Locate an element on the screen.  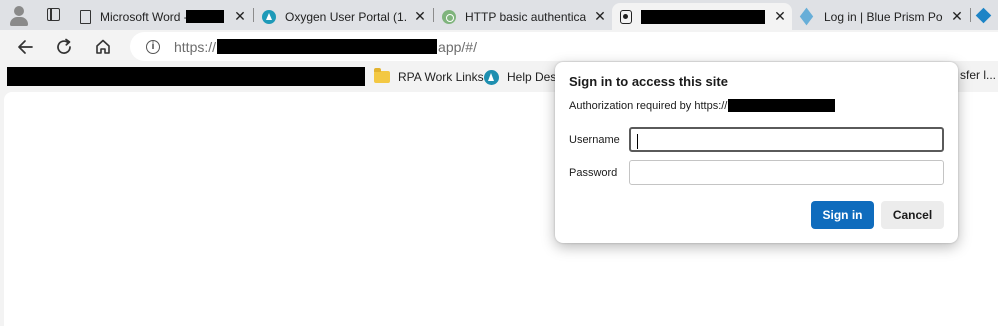
tab-oxygen-user-portal: Oxygen User Portal (1.2.0 ✕ is located at coordinates (347, 16).